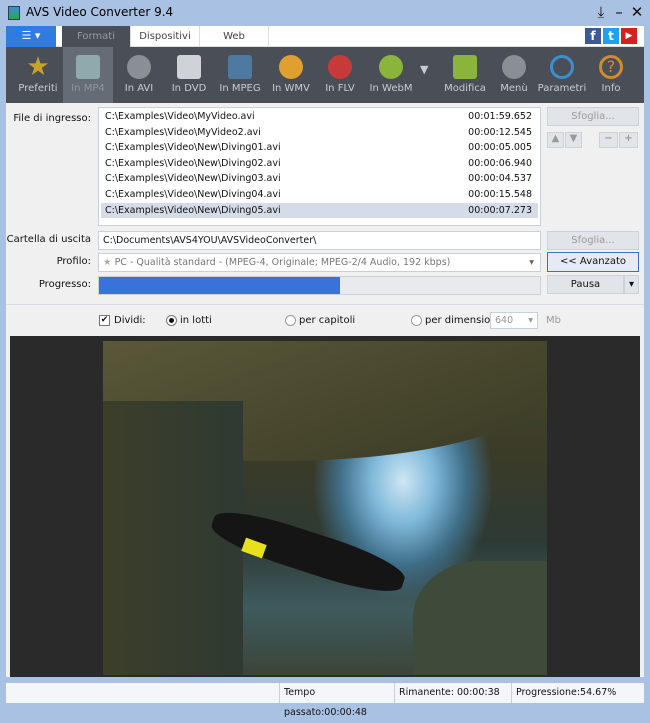 The height and width of the screenshot is (723, 650). What do you see at coordinates (290, 320) in the screenshot?
I see `radio-per-capitoli` at bounding box center [290, 320].